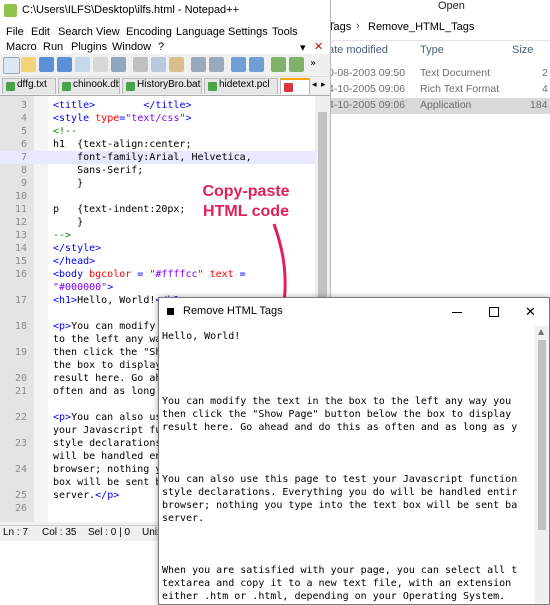 The image size is (550, 605). I want to click on scrollbar-thumb, so click(542, 435).